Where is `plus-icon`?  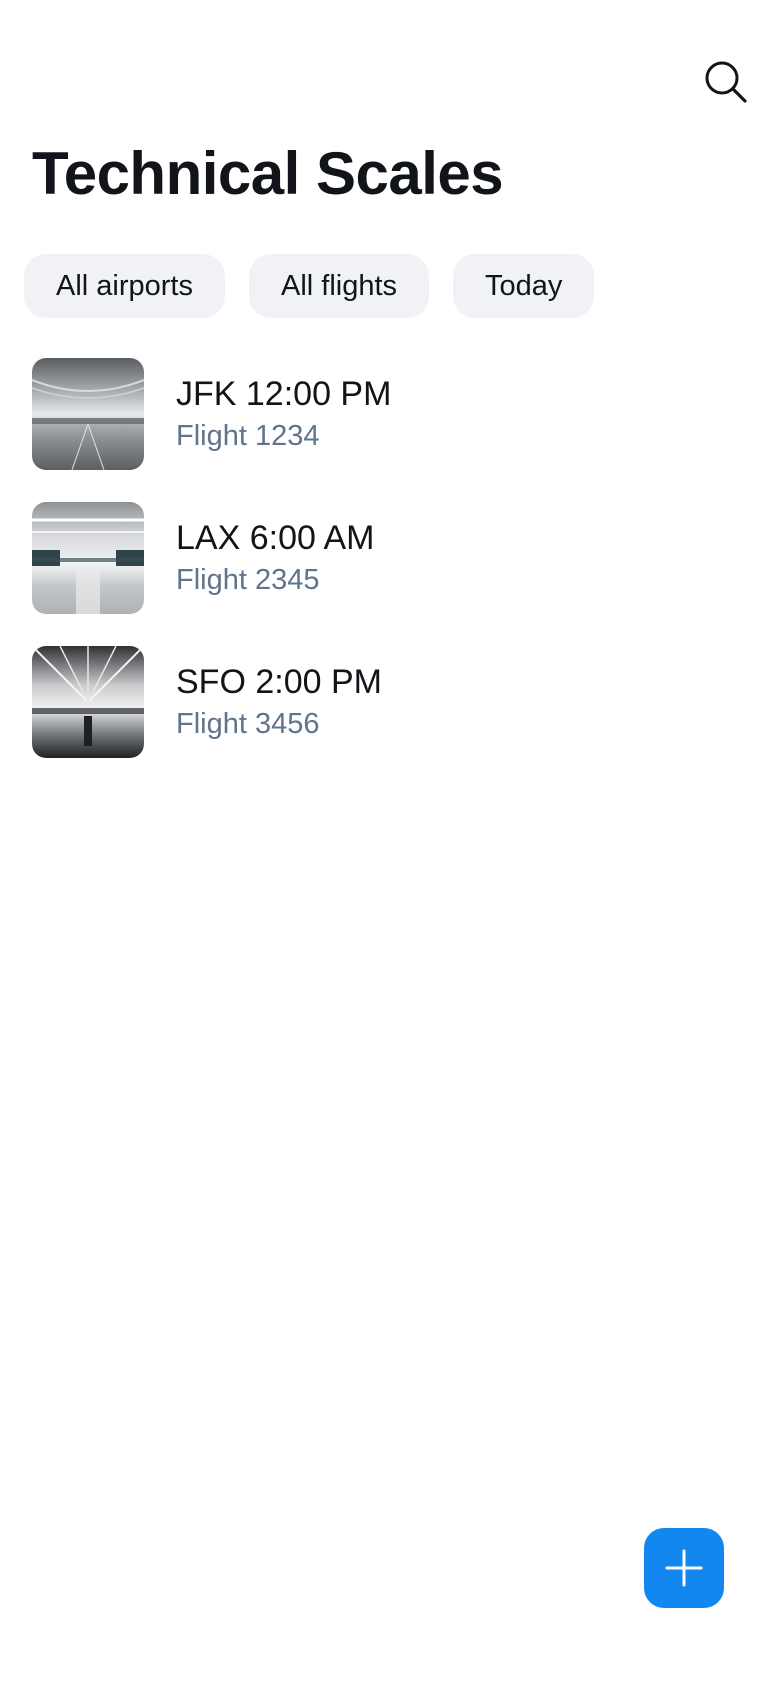 plus-icon is located at coordinates (684, 1568).